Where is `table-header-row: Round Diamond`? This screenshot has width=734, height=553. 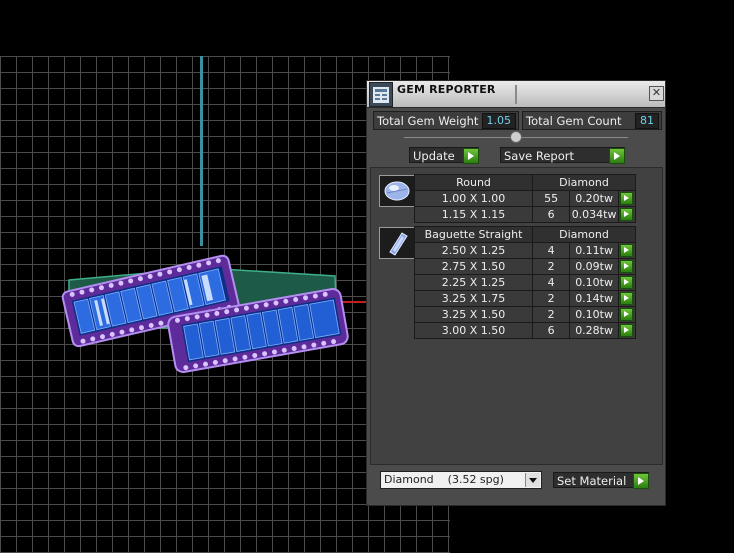
table-header-row: Round Diamond is located at coordinates (525, 182).